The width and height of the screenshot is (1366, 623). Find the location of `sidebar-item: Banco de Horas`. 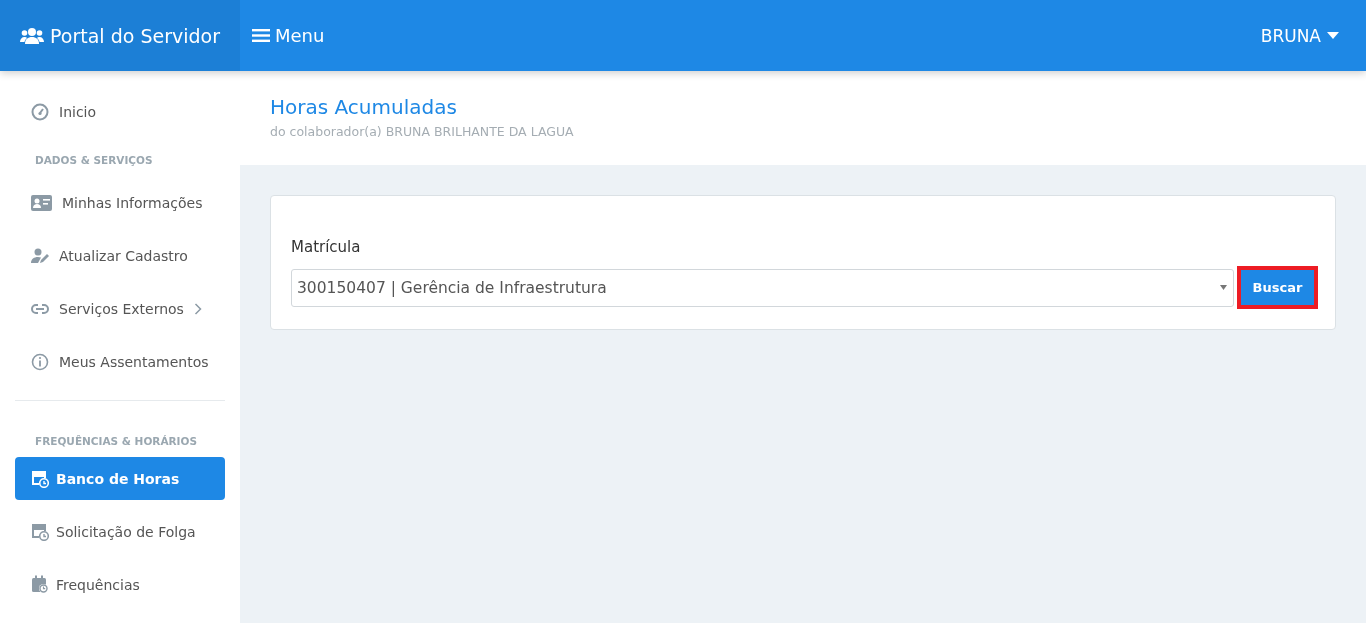

sidebar-item: Banco de Horas is located at coordinates (120, 478).